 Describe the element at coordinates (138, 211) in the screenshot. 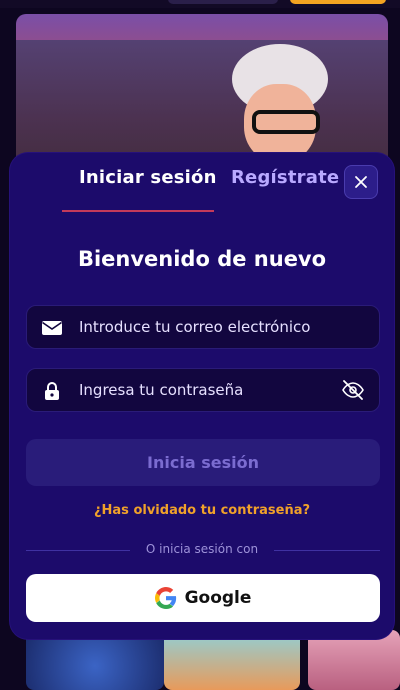

I see `active-tab-indicator` at that location.